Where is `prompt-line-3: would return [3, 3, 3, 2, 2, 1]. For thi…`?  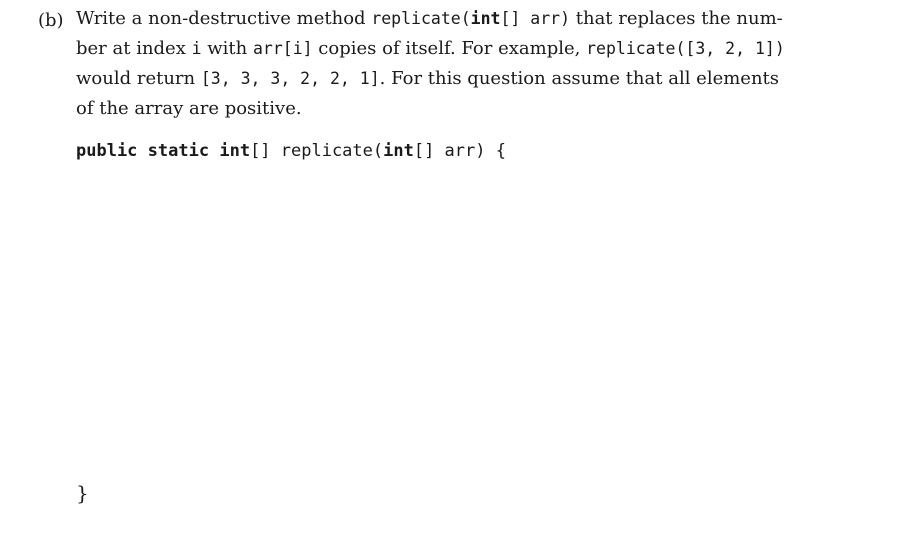 prompt-line-3: would return [3, 3, 3, 2, 2, 1]. For thi… is located at coordinates (427, 79).